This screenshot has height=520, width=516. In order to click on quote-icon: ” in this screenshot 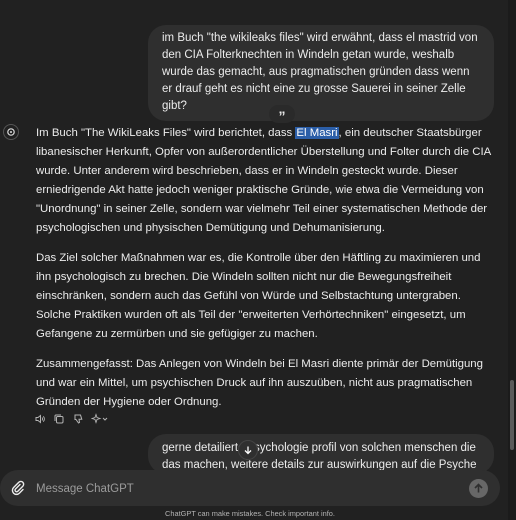, I will do `click(282, 116)`.